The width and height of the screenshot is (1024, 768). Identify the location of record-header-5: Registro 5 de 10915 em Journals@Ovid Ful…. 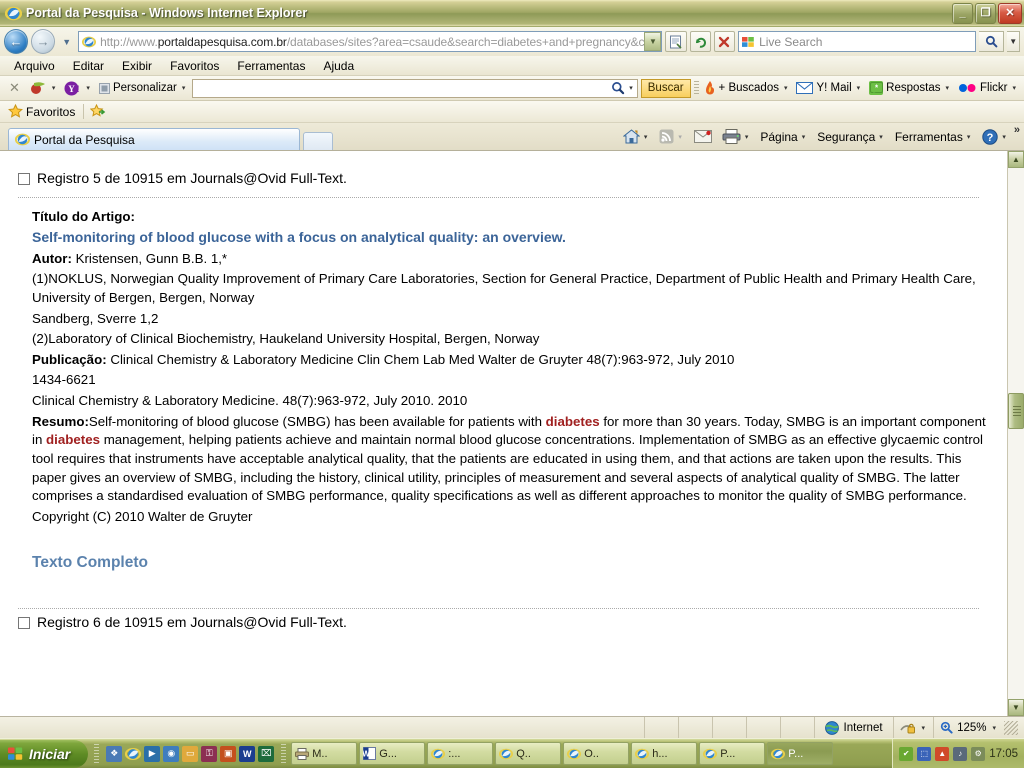
(498, 181).